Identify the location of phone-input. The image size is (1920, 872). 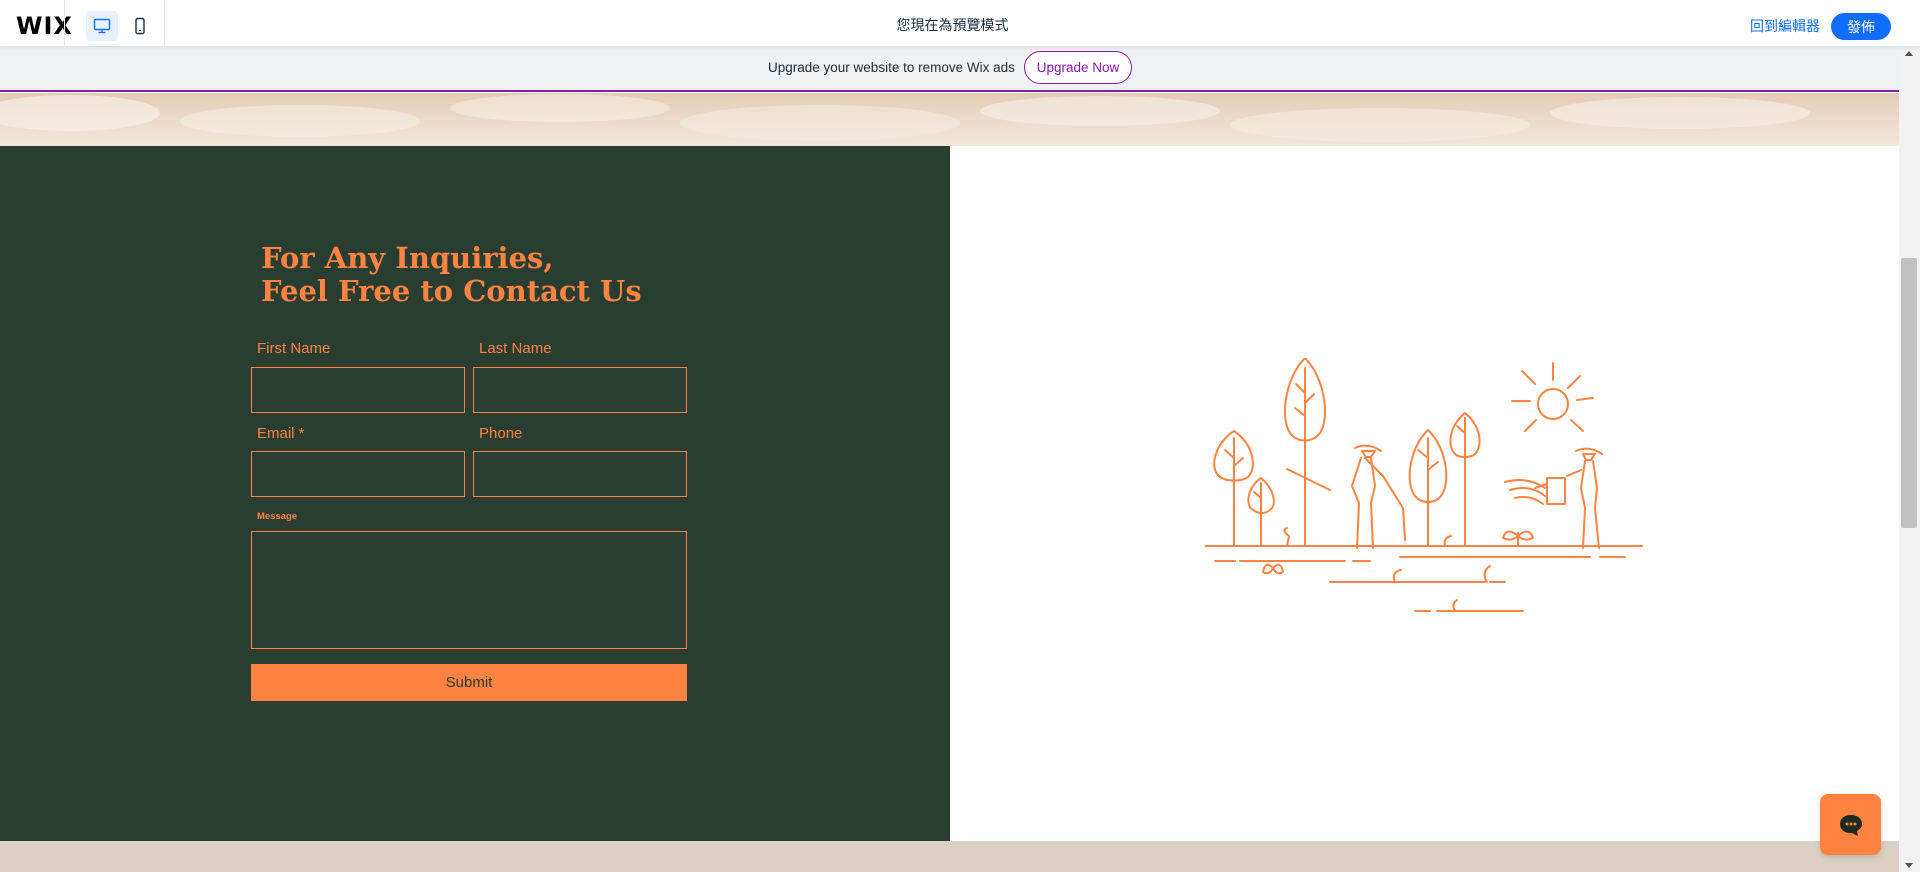
(580, 474).